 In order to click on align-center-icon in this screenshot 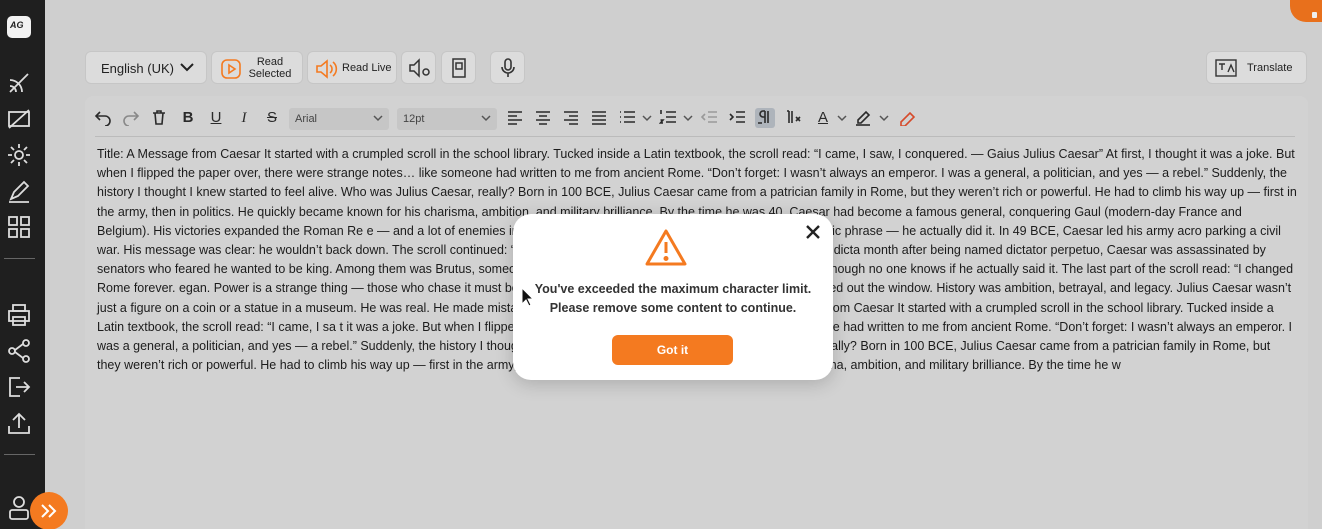, I will do `click(543, 118)`.